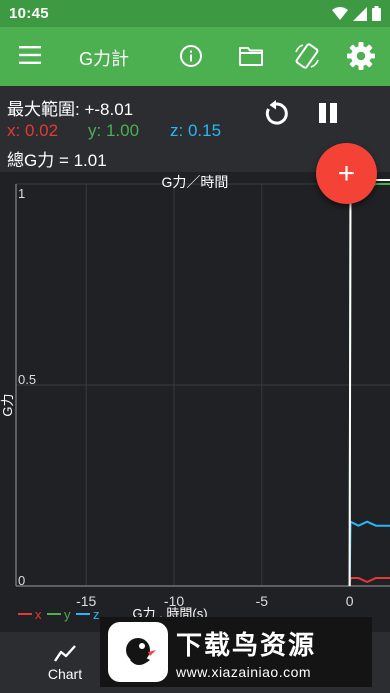 The height and width of the screenshot is (693, 390). What do you see at coordinates (376, 13) in the screenshot?
I see `battery-icon` at bounding box center [376, 13].